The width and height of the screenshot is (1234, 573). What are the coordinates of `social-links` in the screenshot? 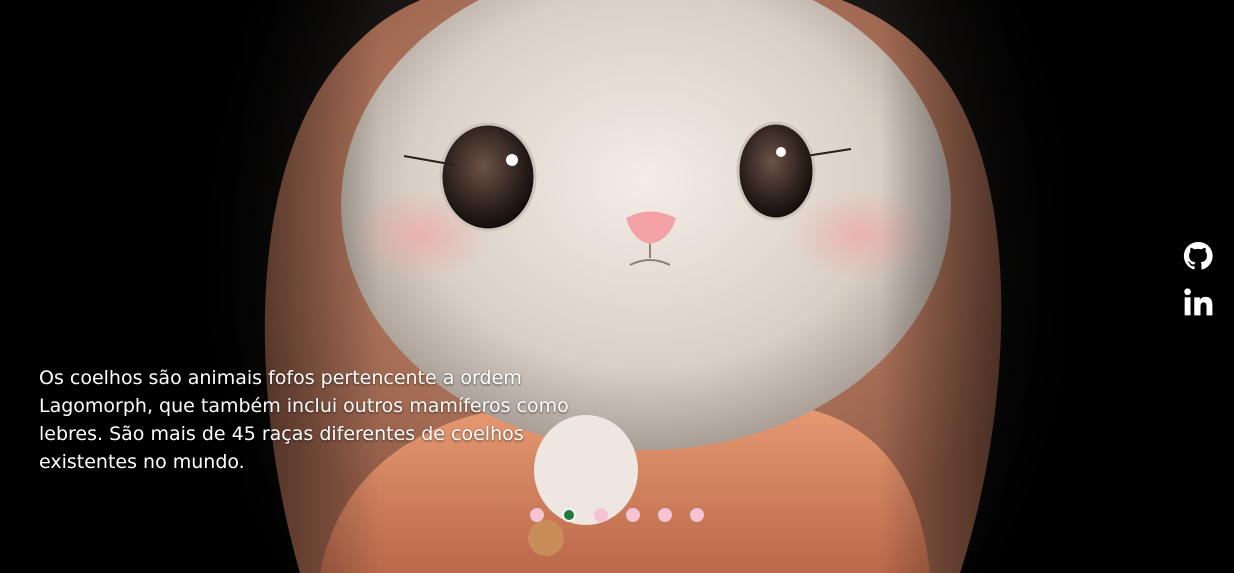 It's located at (1198, 279).